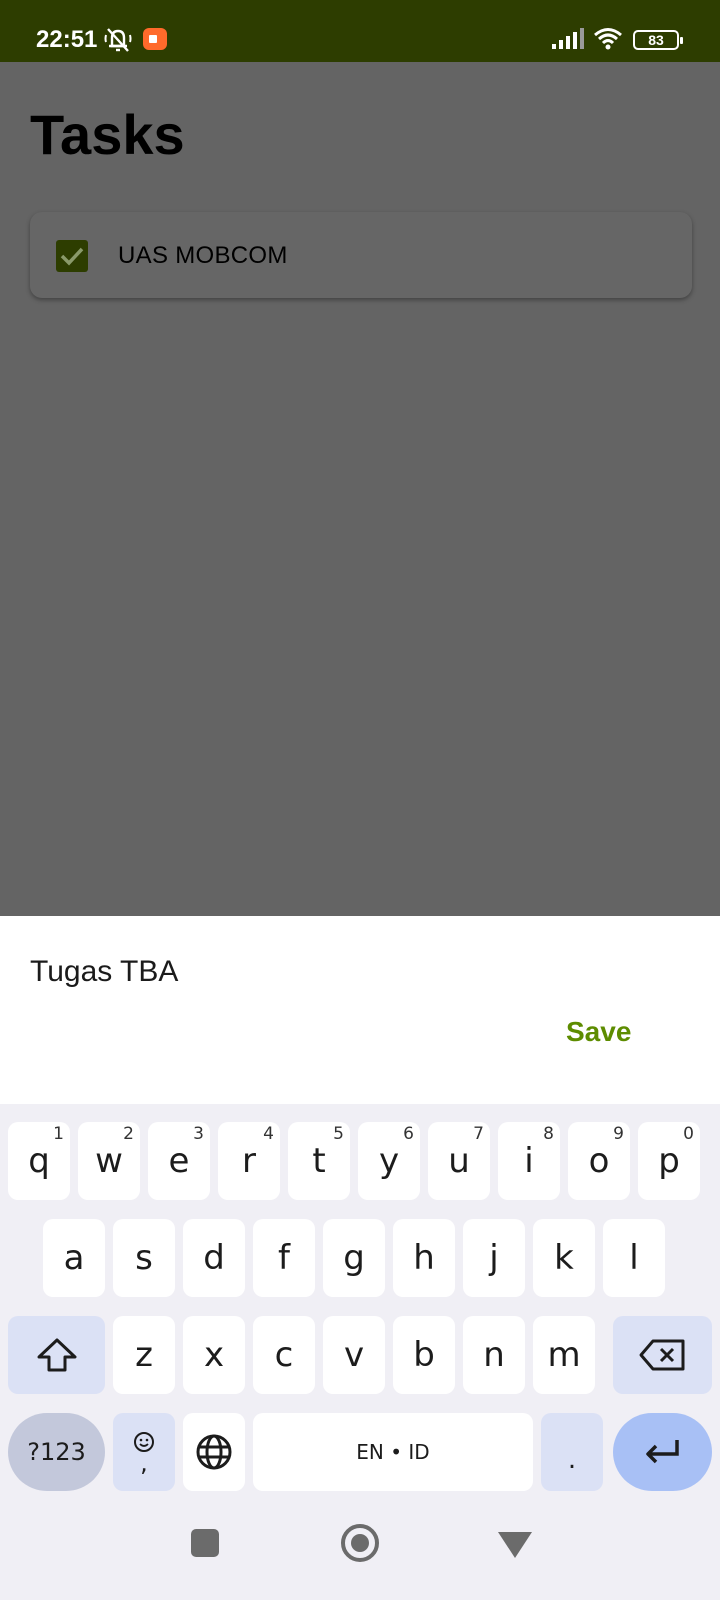 This screenshot has width=720, height=1600. Describe the element at coordinates (393, 1452) in the screenshot. I see `space-key: EN • ID` at that location.